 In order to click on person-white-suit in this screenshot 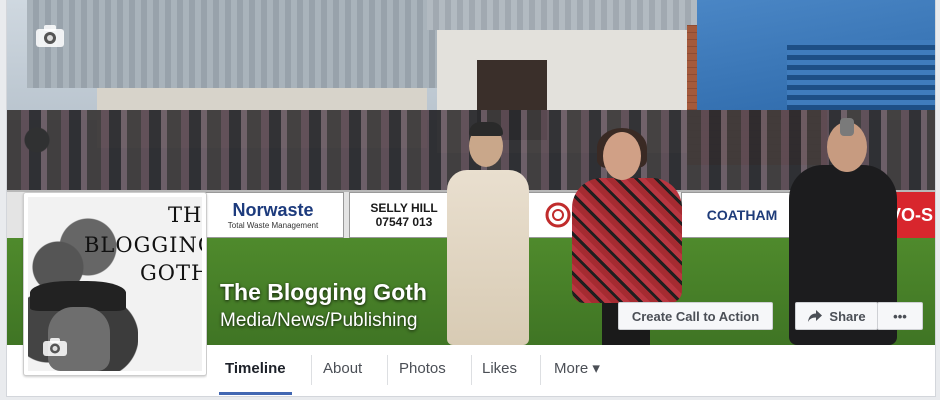, I will do `click(488, 257)`.